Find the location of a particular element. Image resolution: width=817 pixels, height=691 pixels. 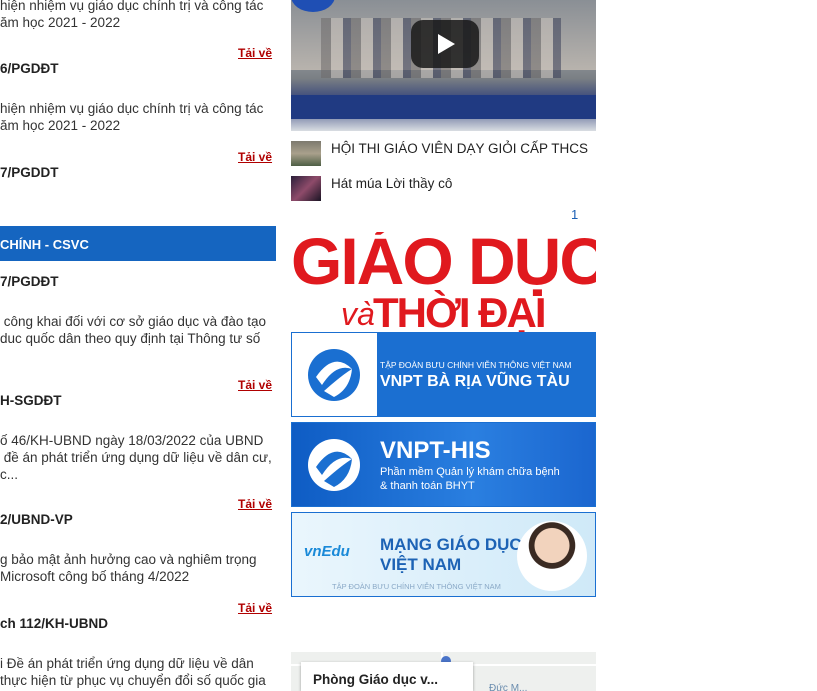

video-list-item: Hát múa Lời thầy cô is located at coordinates (443, 188).